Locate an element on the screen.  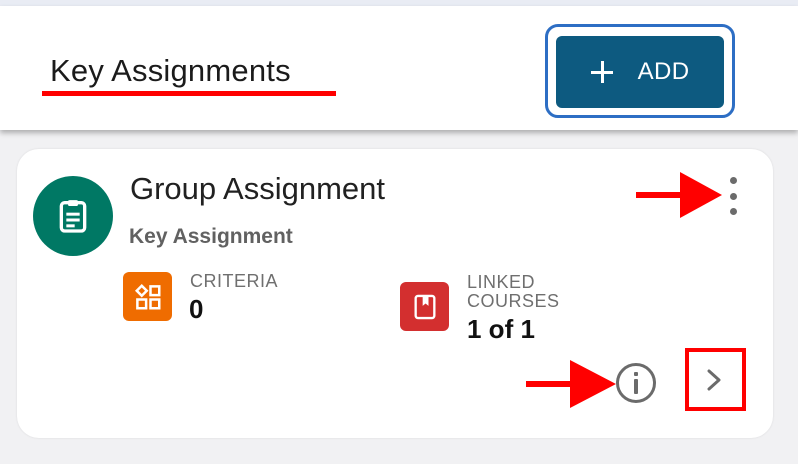
more-vert-icon is located at coordinates (733, 196).